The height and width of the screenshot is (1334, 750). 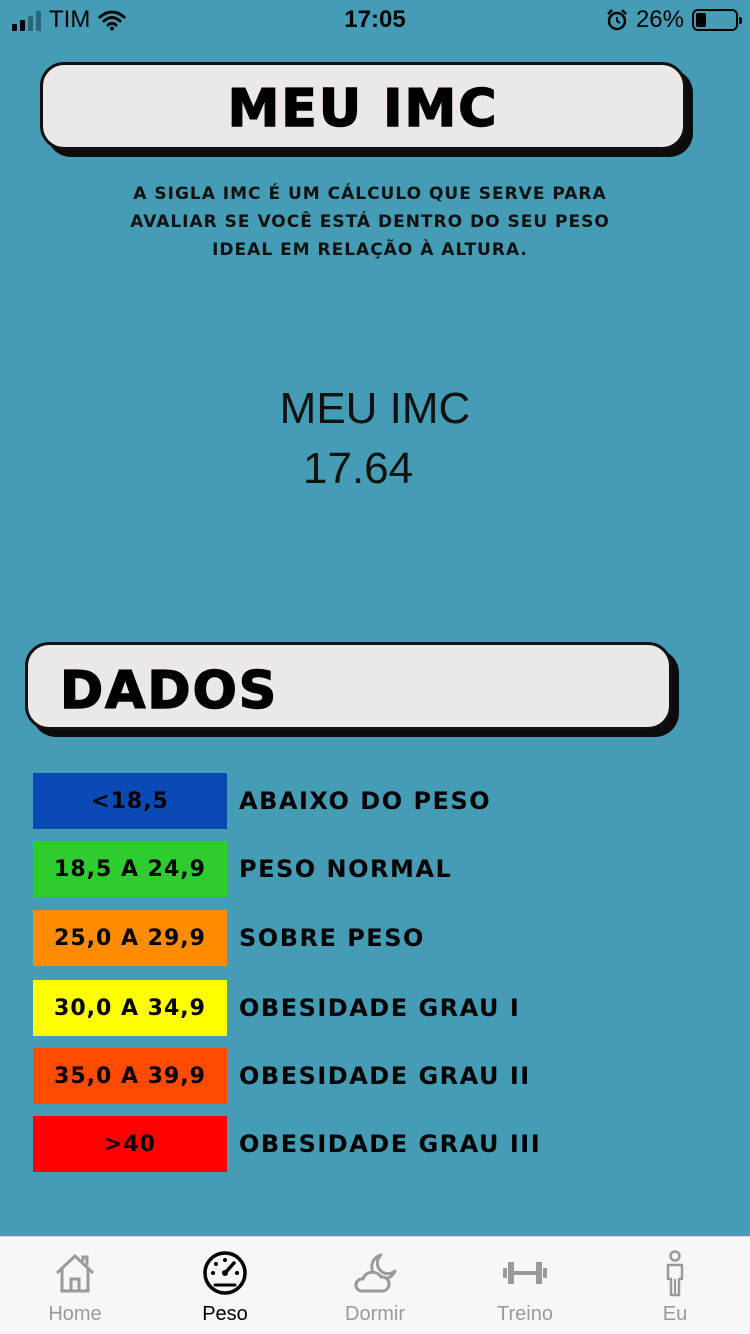 I want to click on tab-label: Peso, so click(x=225, y=1314).